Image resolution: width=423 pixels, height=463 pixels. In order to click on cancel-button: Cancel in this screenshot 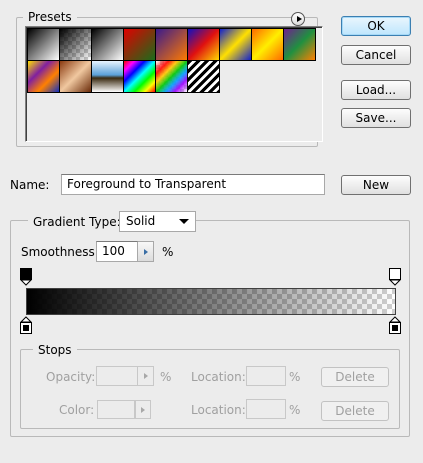, I will do `click(376, 55)`.